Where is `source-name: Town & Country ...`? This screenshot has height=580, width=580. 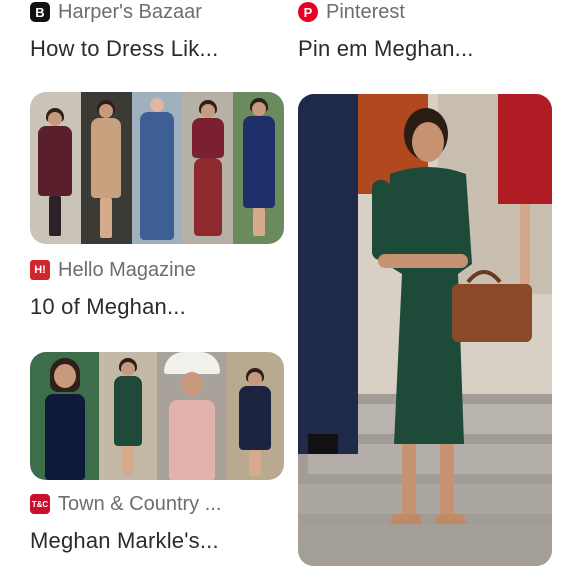 source-name: Town & Country ... is located at coordinates (140, 503).